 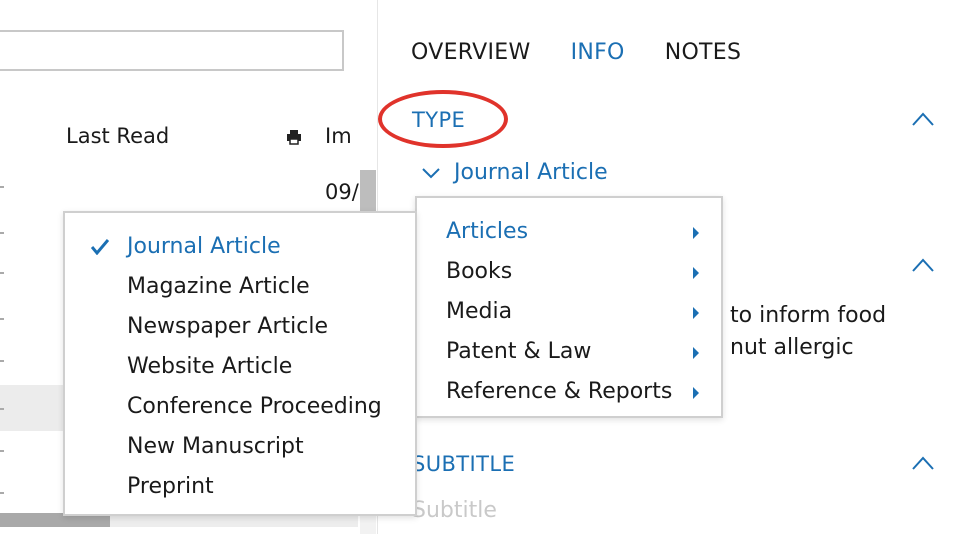 What do you see at coordinates (703, 52) in the screenshot?
I see `tab-notes: NOTES` at bounding box center [703, 52].